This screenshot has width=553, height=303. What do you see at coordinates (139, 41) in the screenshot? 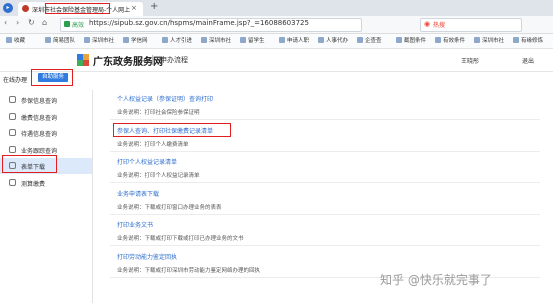
I see `bookmark-label: 学信网` at bounding box center [139, 41].